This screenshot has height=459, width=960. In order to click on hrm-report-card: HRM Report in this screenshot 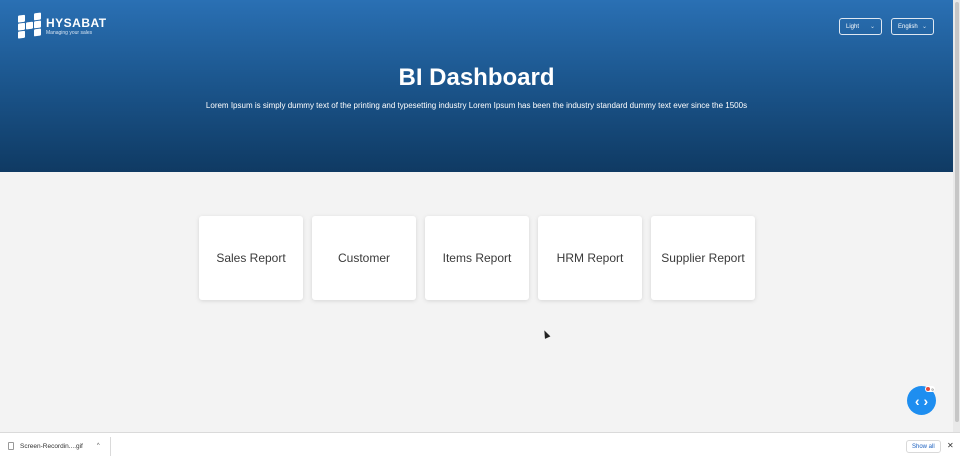, I will do `click(590, 258)`.